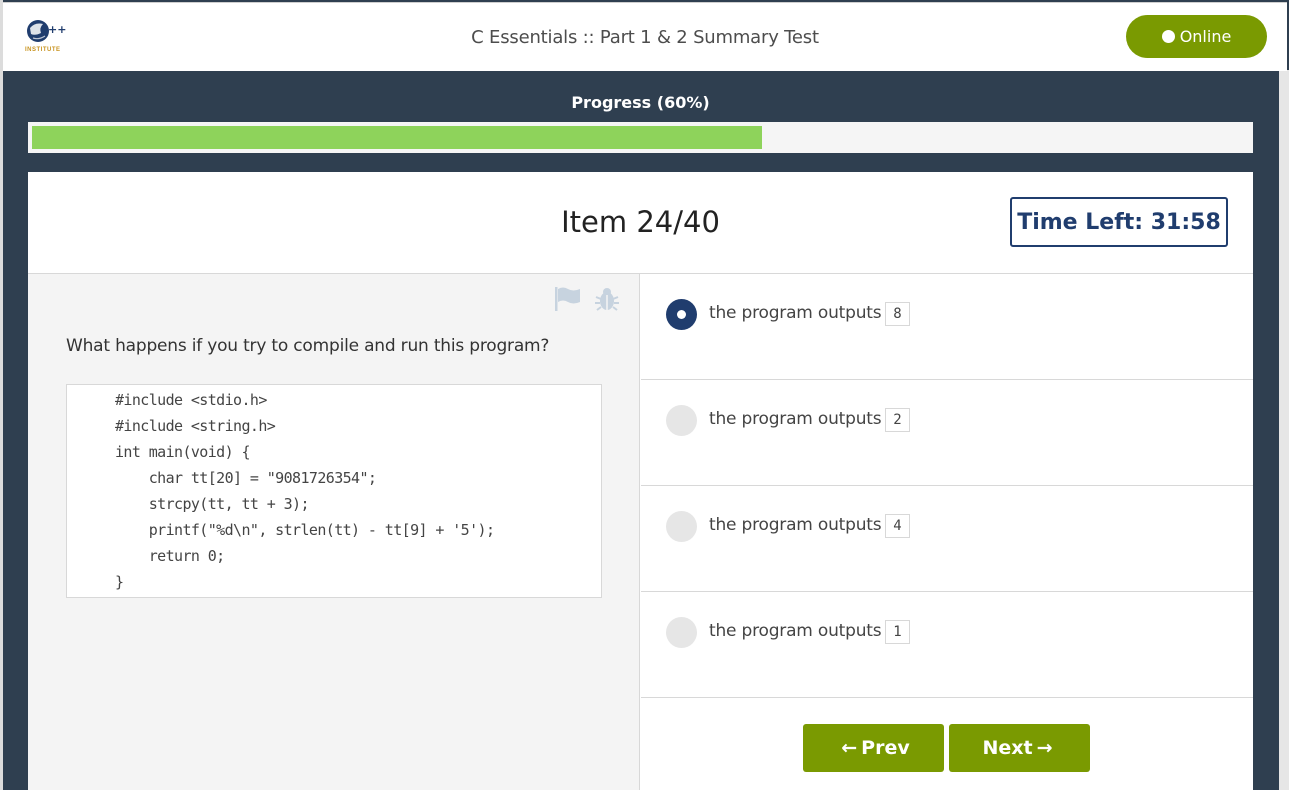  I want to click on code-line: return 0;, so click(170, 556).